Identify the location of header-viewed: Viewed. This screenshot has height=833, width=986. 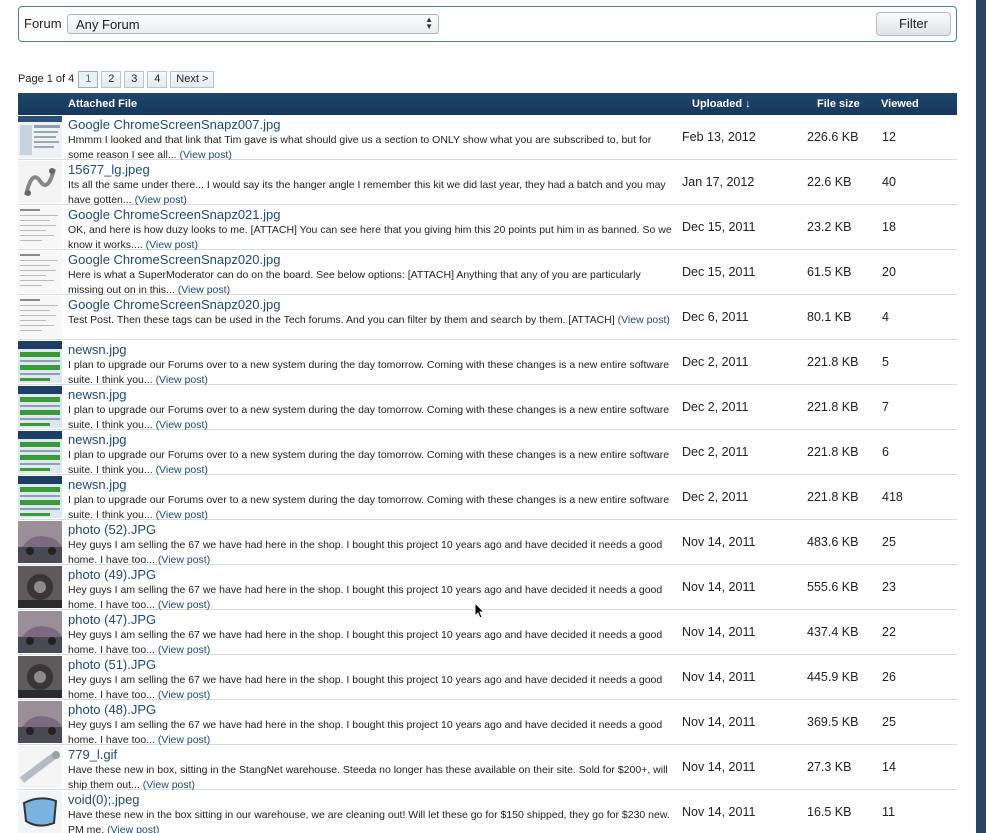
(900, 104).